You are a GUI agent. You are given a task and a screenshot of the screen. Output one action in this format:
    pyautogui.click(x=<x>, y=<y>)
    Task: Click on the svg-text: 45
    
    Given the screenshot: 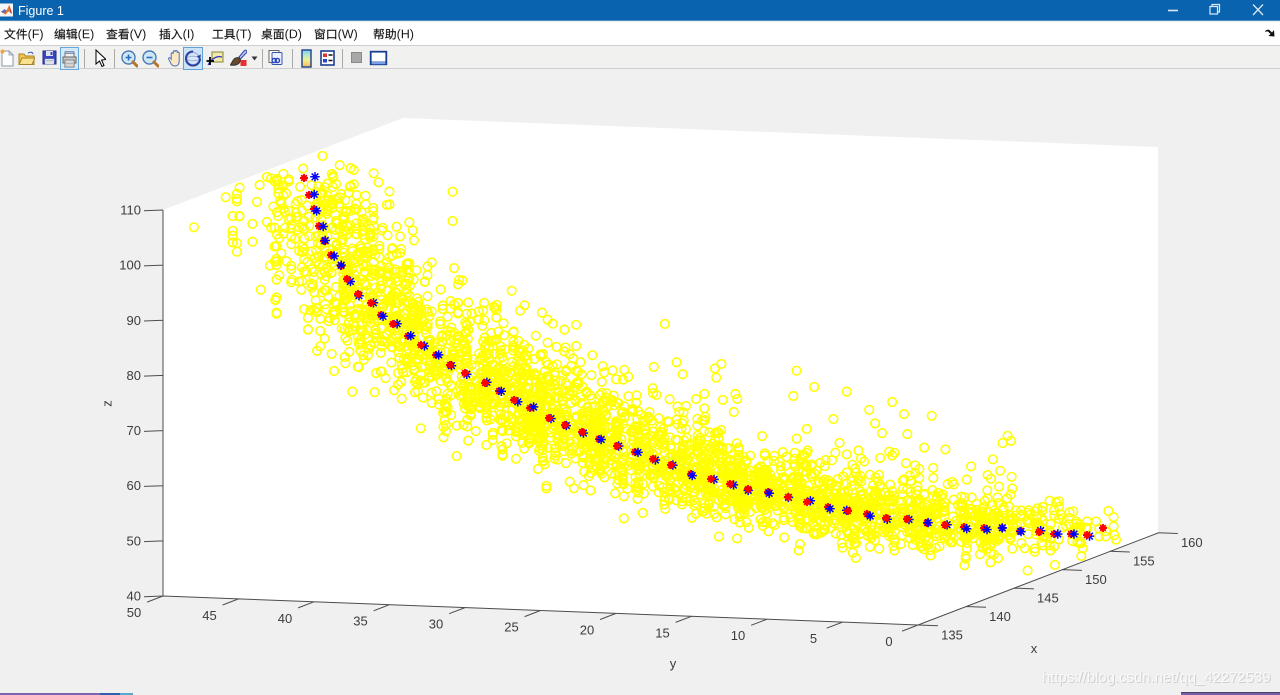 What is the action you would take?
    pyautogui.click(x=209, y=615)
    